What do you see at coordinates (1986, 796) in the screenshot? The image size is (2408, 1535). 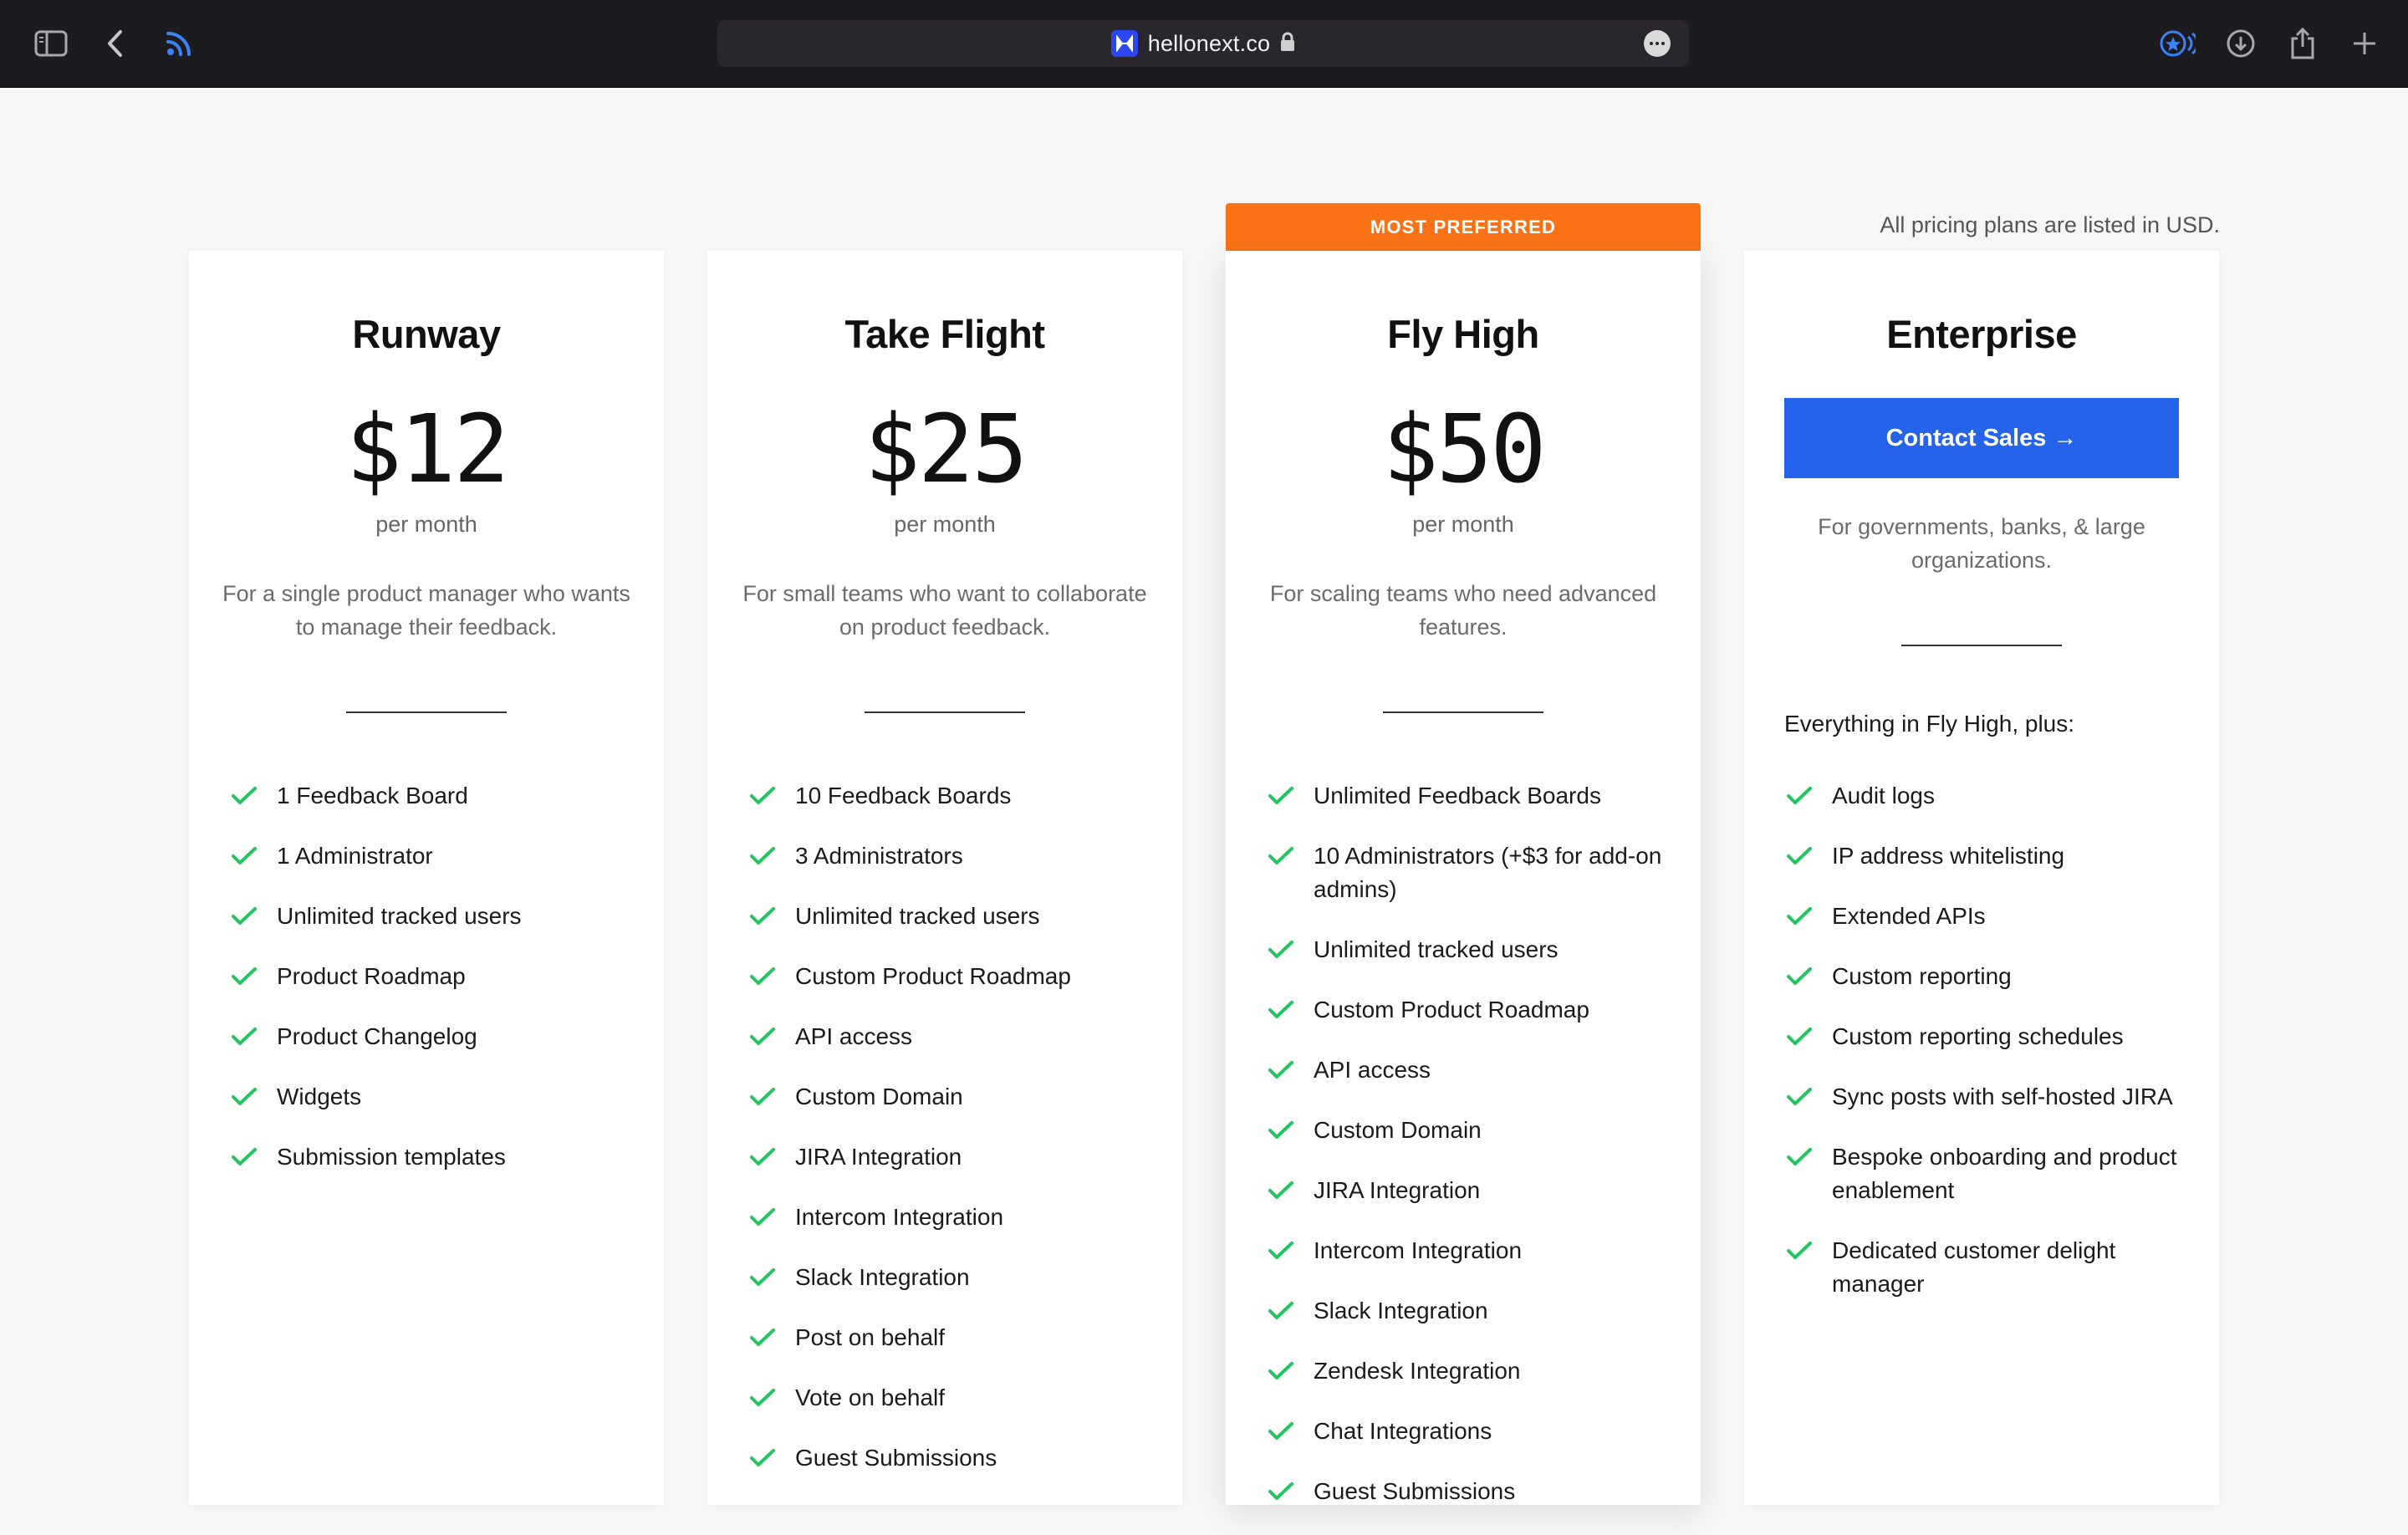 I see `feature-item: Audit logs` at bounding box center [1986, 796].